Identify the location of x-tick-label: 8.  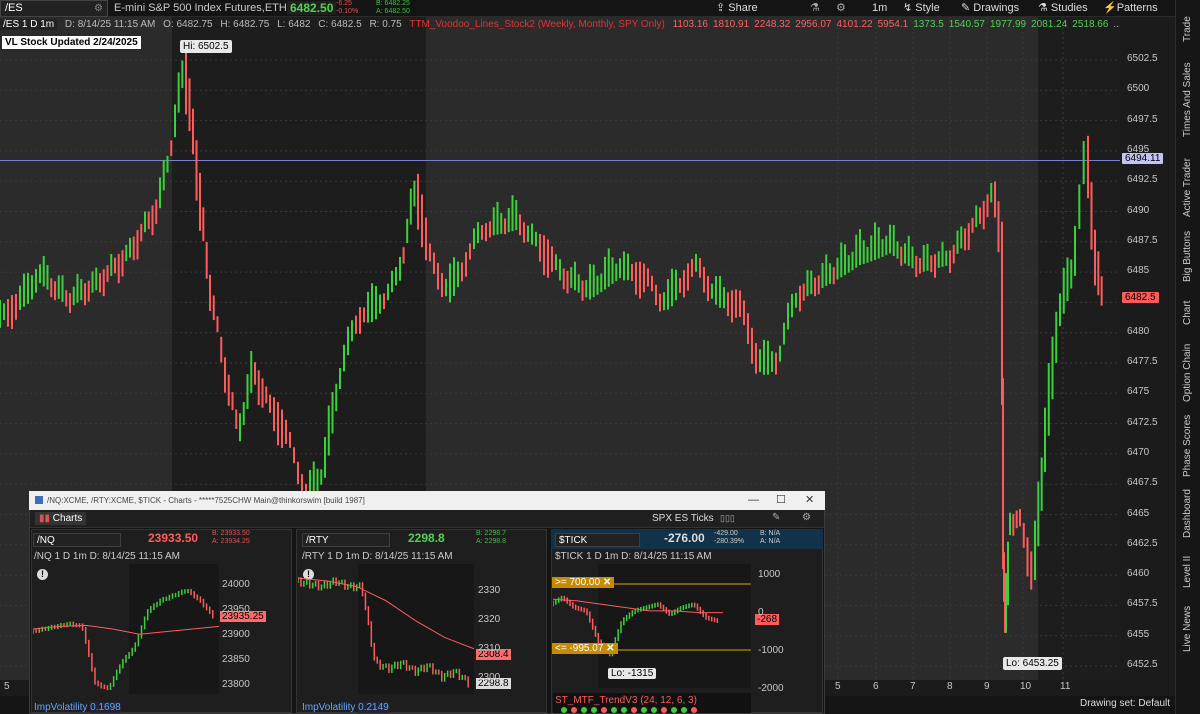
(950, 686).